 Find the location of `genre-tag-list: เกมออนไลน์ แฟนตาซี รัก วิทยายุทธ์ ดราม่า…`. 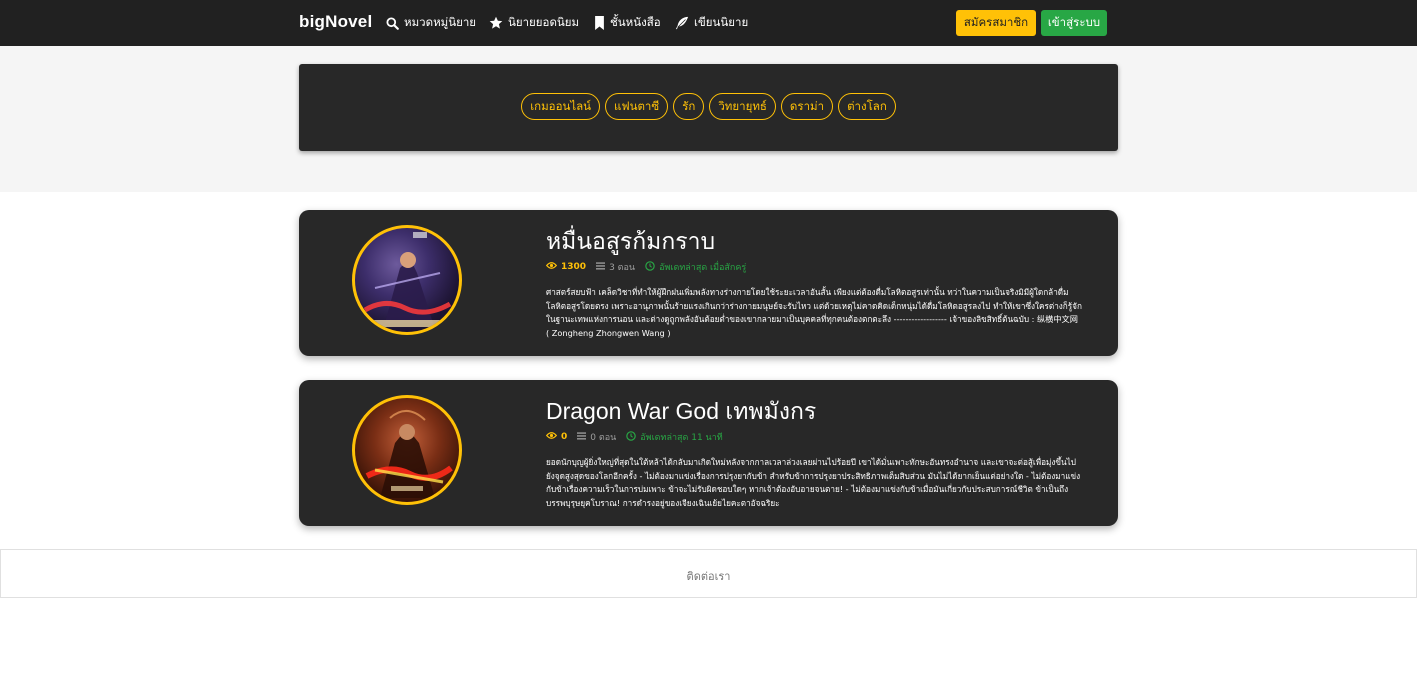

genre-tag-list: เกมออนไลน์ แฟนตาซี รัก วิทยายุทธ์ ดราม่า… is located at coordinates (708, 106).